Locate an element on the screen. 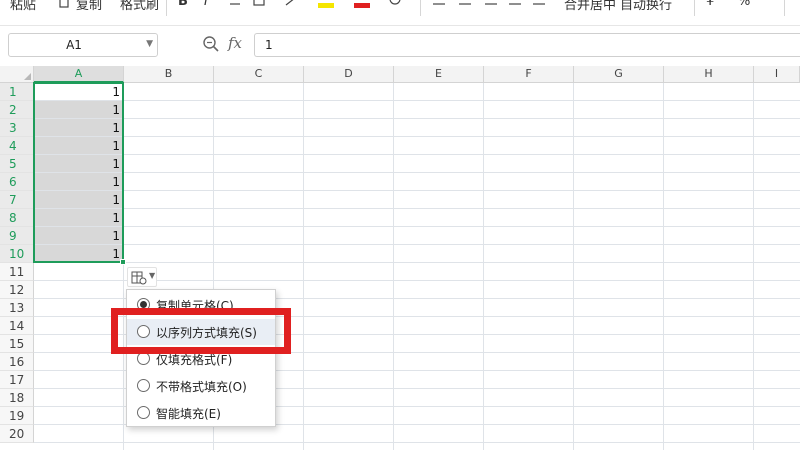 Image resolution: width=800 pixels, height=450 pixels. column-header-a: A is located at coordinates (79, 74).